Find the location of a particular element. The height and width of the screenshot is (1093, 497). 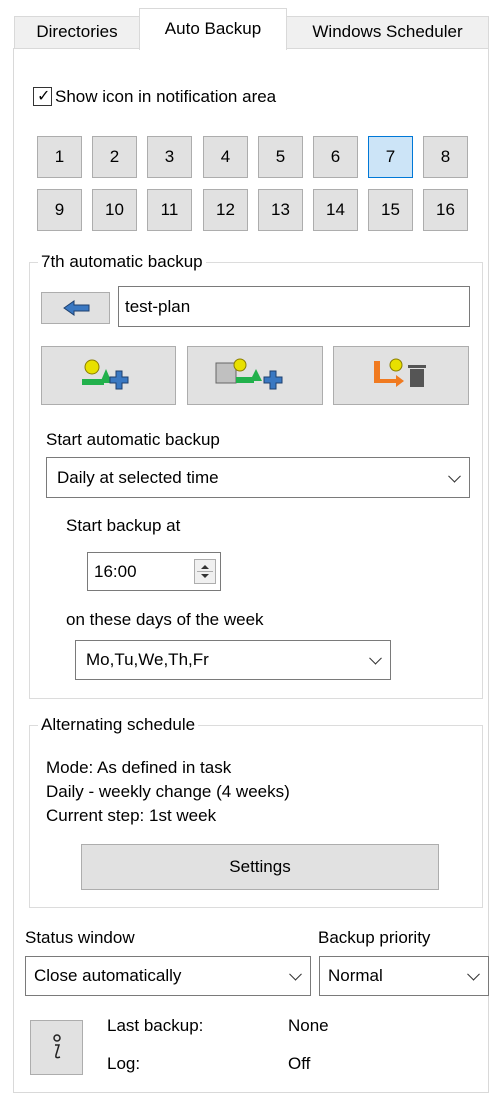

last-backup-value: None is located at coordinates (308, 1025).